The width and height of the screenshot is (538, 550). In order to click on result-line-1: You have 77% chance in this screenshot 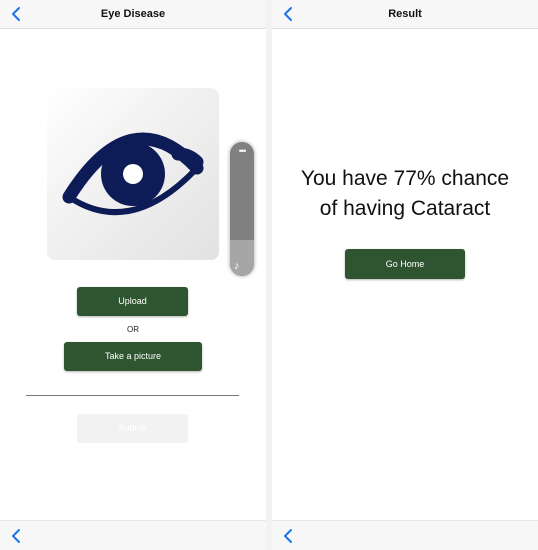, I will do `click(405, 178)`.